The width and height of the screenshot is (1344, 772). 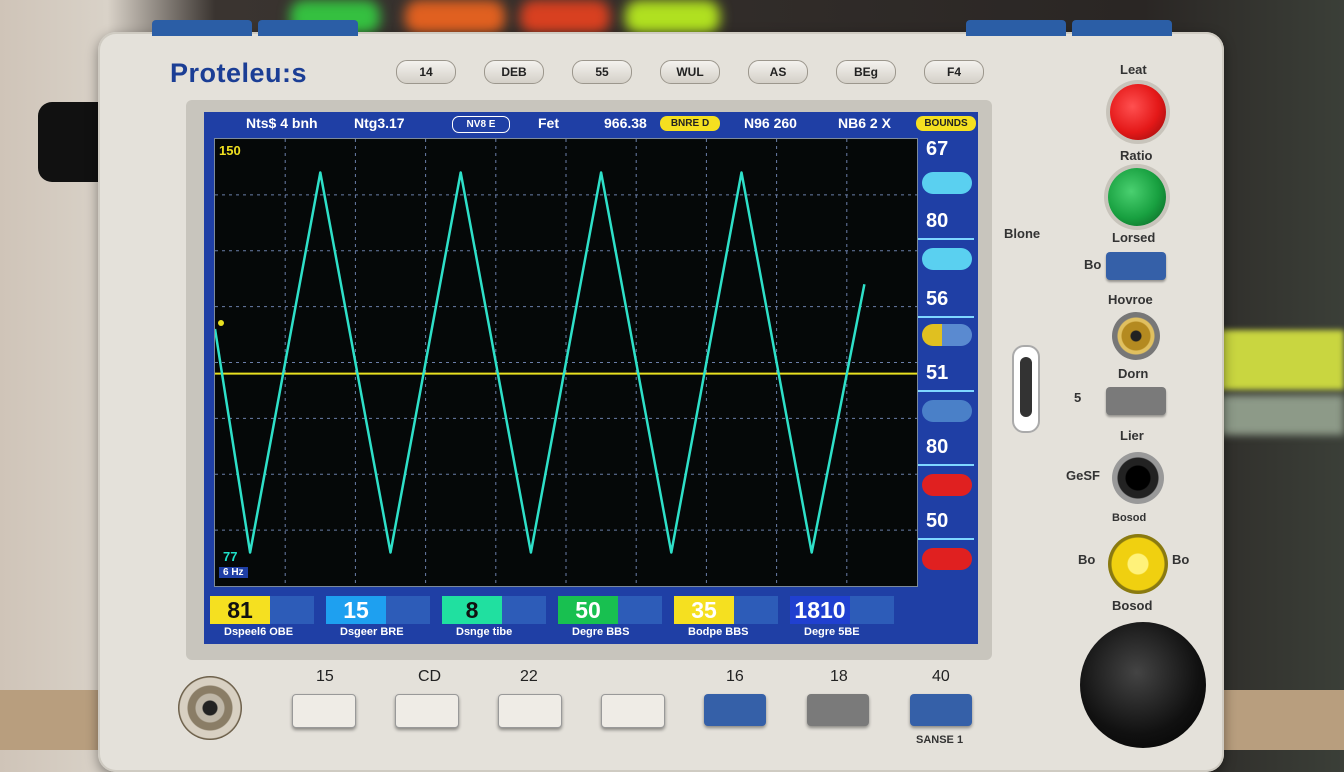 What do you see at coordinates (937, 447) in the screenshot?
I see `side-value-5: 80` at bounding box center [937, 447].